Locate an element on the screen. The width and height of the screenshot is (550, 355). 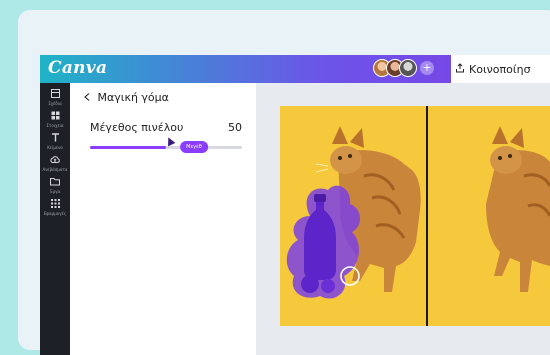
sidebar-item-label: Εφαρμογές is located at coordinates (55, 213).